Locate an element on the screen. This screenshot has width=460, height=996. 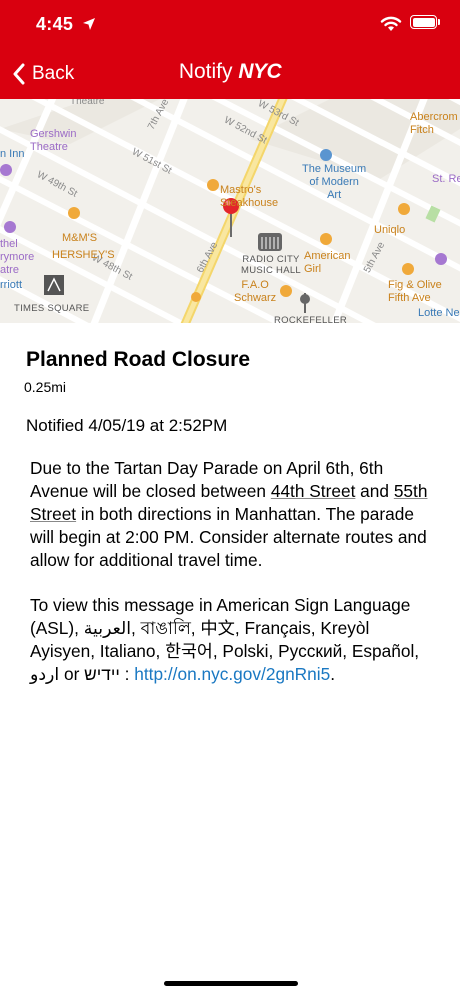
map-poi-inn: n Inn is located at coordinates (12, 154).